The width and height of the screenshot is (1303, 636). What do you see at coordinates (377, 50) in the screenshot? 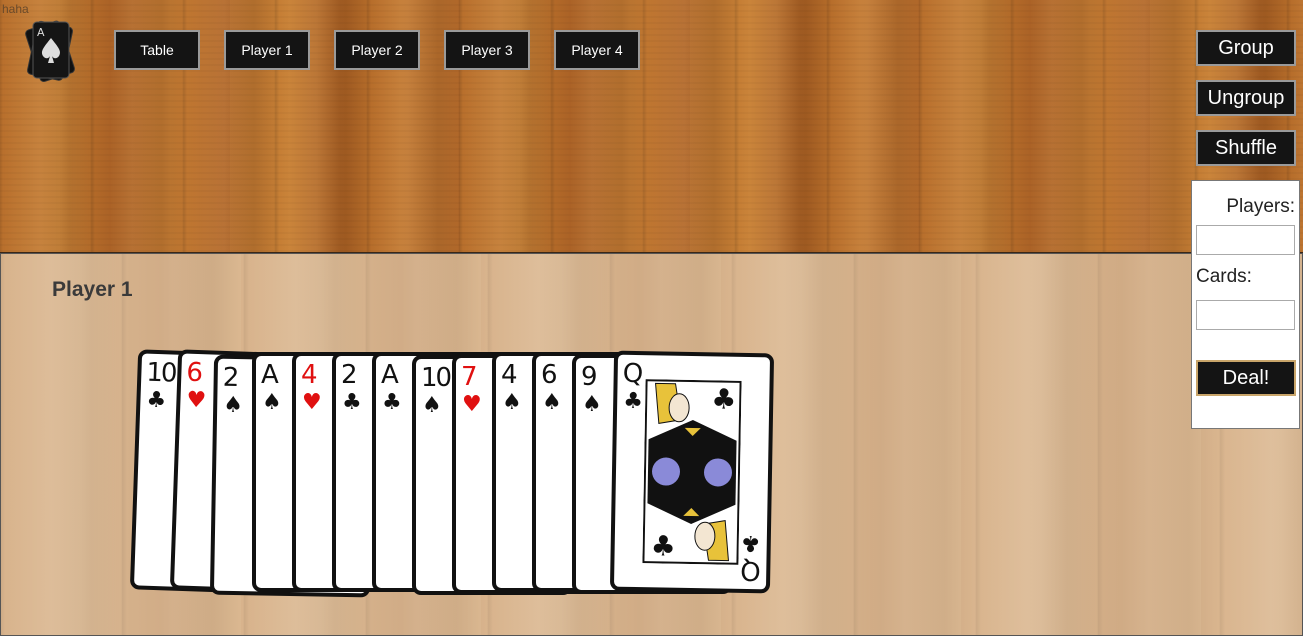
I see `tab-player-2: Player 2` at bounding box center [377, 50].